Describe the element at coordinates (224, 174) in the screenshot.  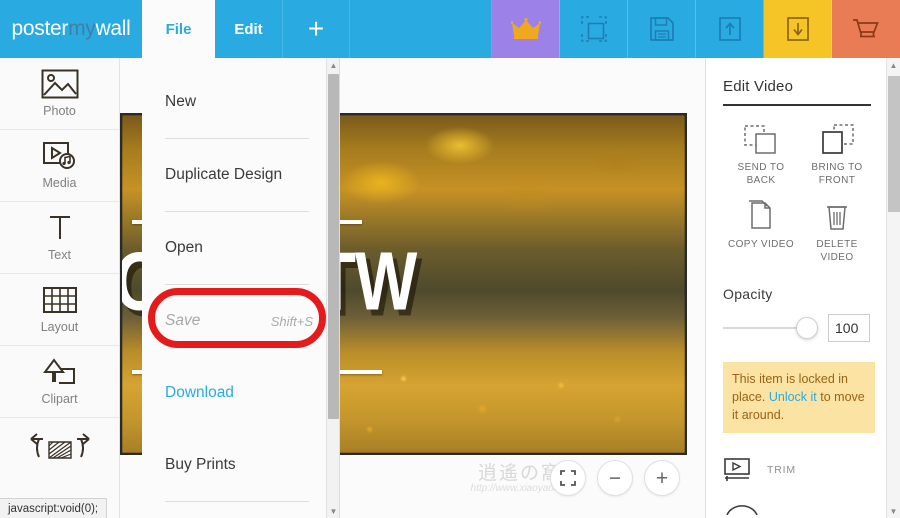
I see `menu-item-duplicate-design-label: Duplicate Design` at that location.